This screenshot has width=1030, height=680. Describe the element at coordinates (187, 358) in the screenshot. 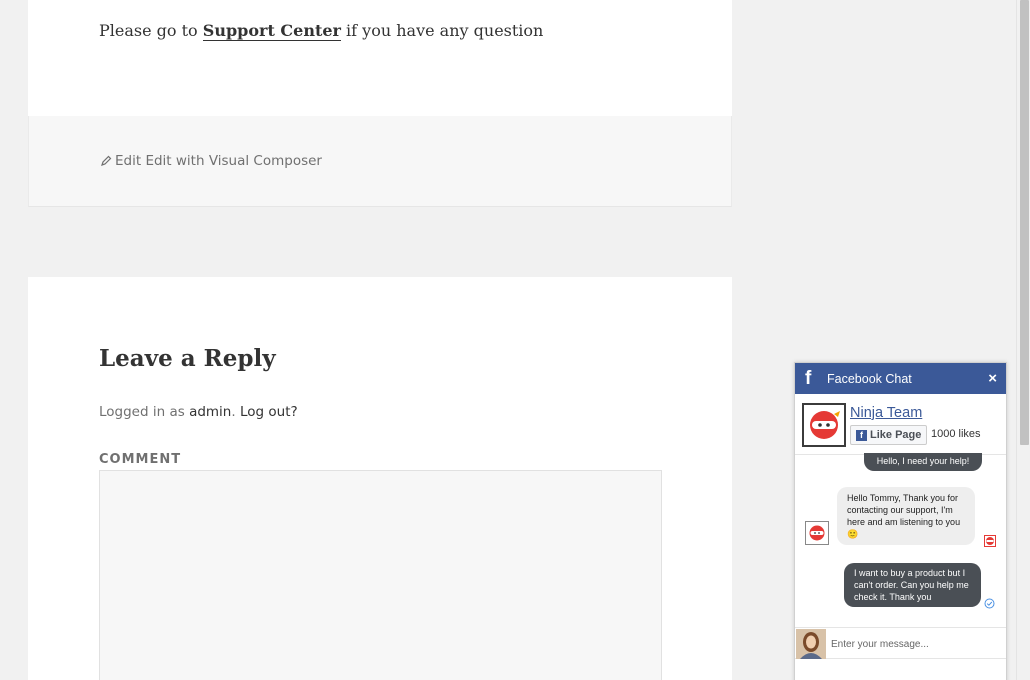

I see `reply-title: Leave a Reply` at that location.